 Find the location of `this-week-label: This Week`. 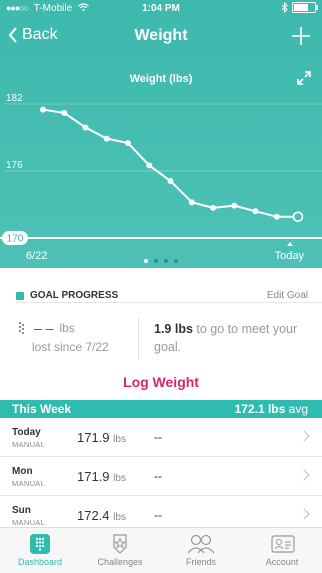

this-week-label: This Week is located at coordinates (42, 409).